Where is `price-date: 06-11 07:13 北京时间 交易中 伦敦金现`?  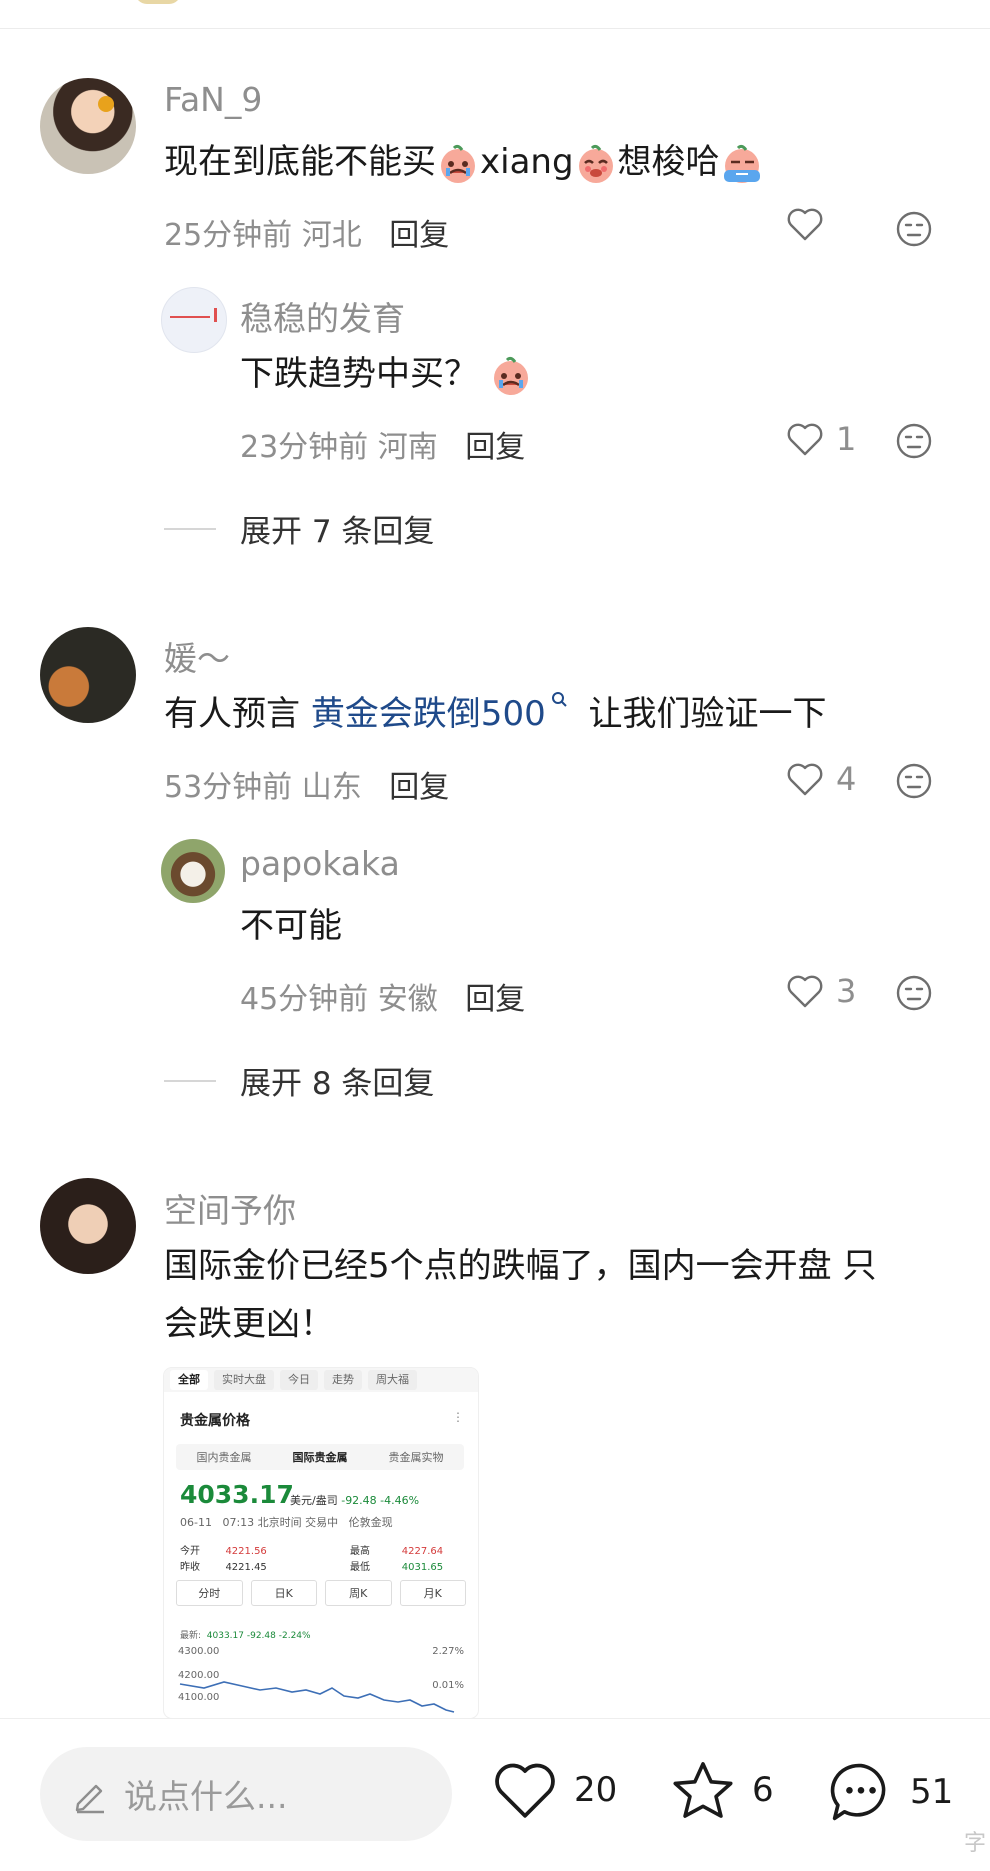 price-date: 06-11 07:13 北京时间 交易中 伦敦金现 is located at coordinates (286, 1522).